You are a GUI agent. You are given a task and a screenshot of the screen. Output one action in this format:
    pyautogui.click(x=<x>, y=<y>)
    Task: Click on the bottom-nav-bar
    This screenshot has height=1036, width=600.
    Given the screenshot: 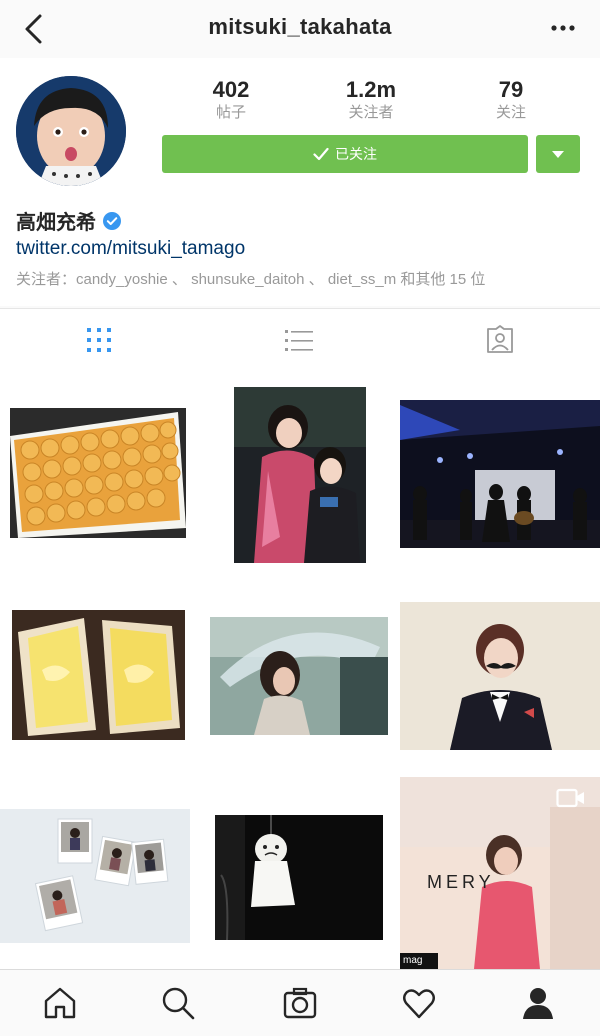 What is the action you would take?
    pyautogui.click(x=300, y=1002)
    